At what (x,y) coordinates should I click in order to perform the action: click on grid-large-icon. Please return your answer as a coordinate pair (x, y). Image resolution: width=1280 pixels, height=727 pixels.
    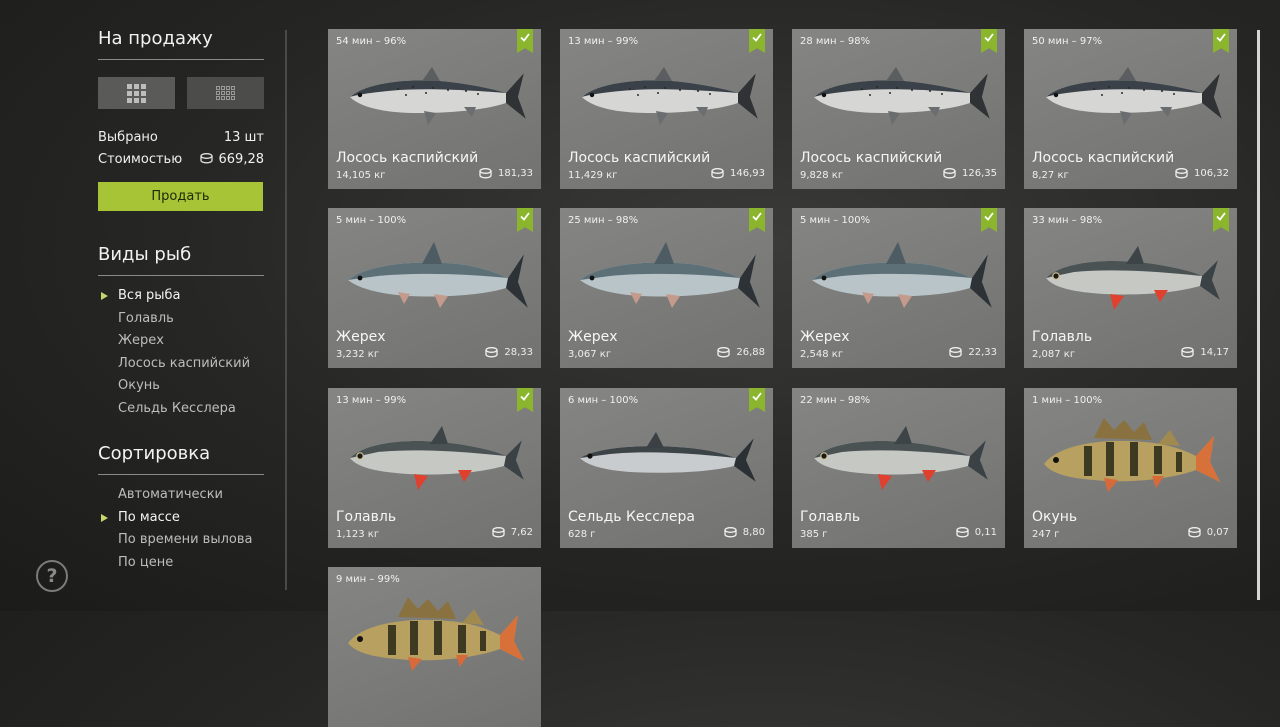
    Looking at the image, I should click on (136, 93).